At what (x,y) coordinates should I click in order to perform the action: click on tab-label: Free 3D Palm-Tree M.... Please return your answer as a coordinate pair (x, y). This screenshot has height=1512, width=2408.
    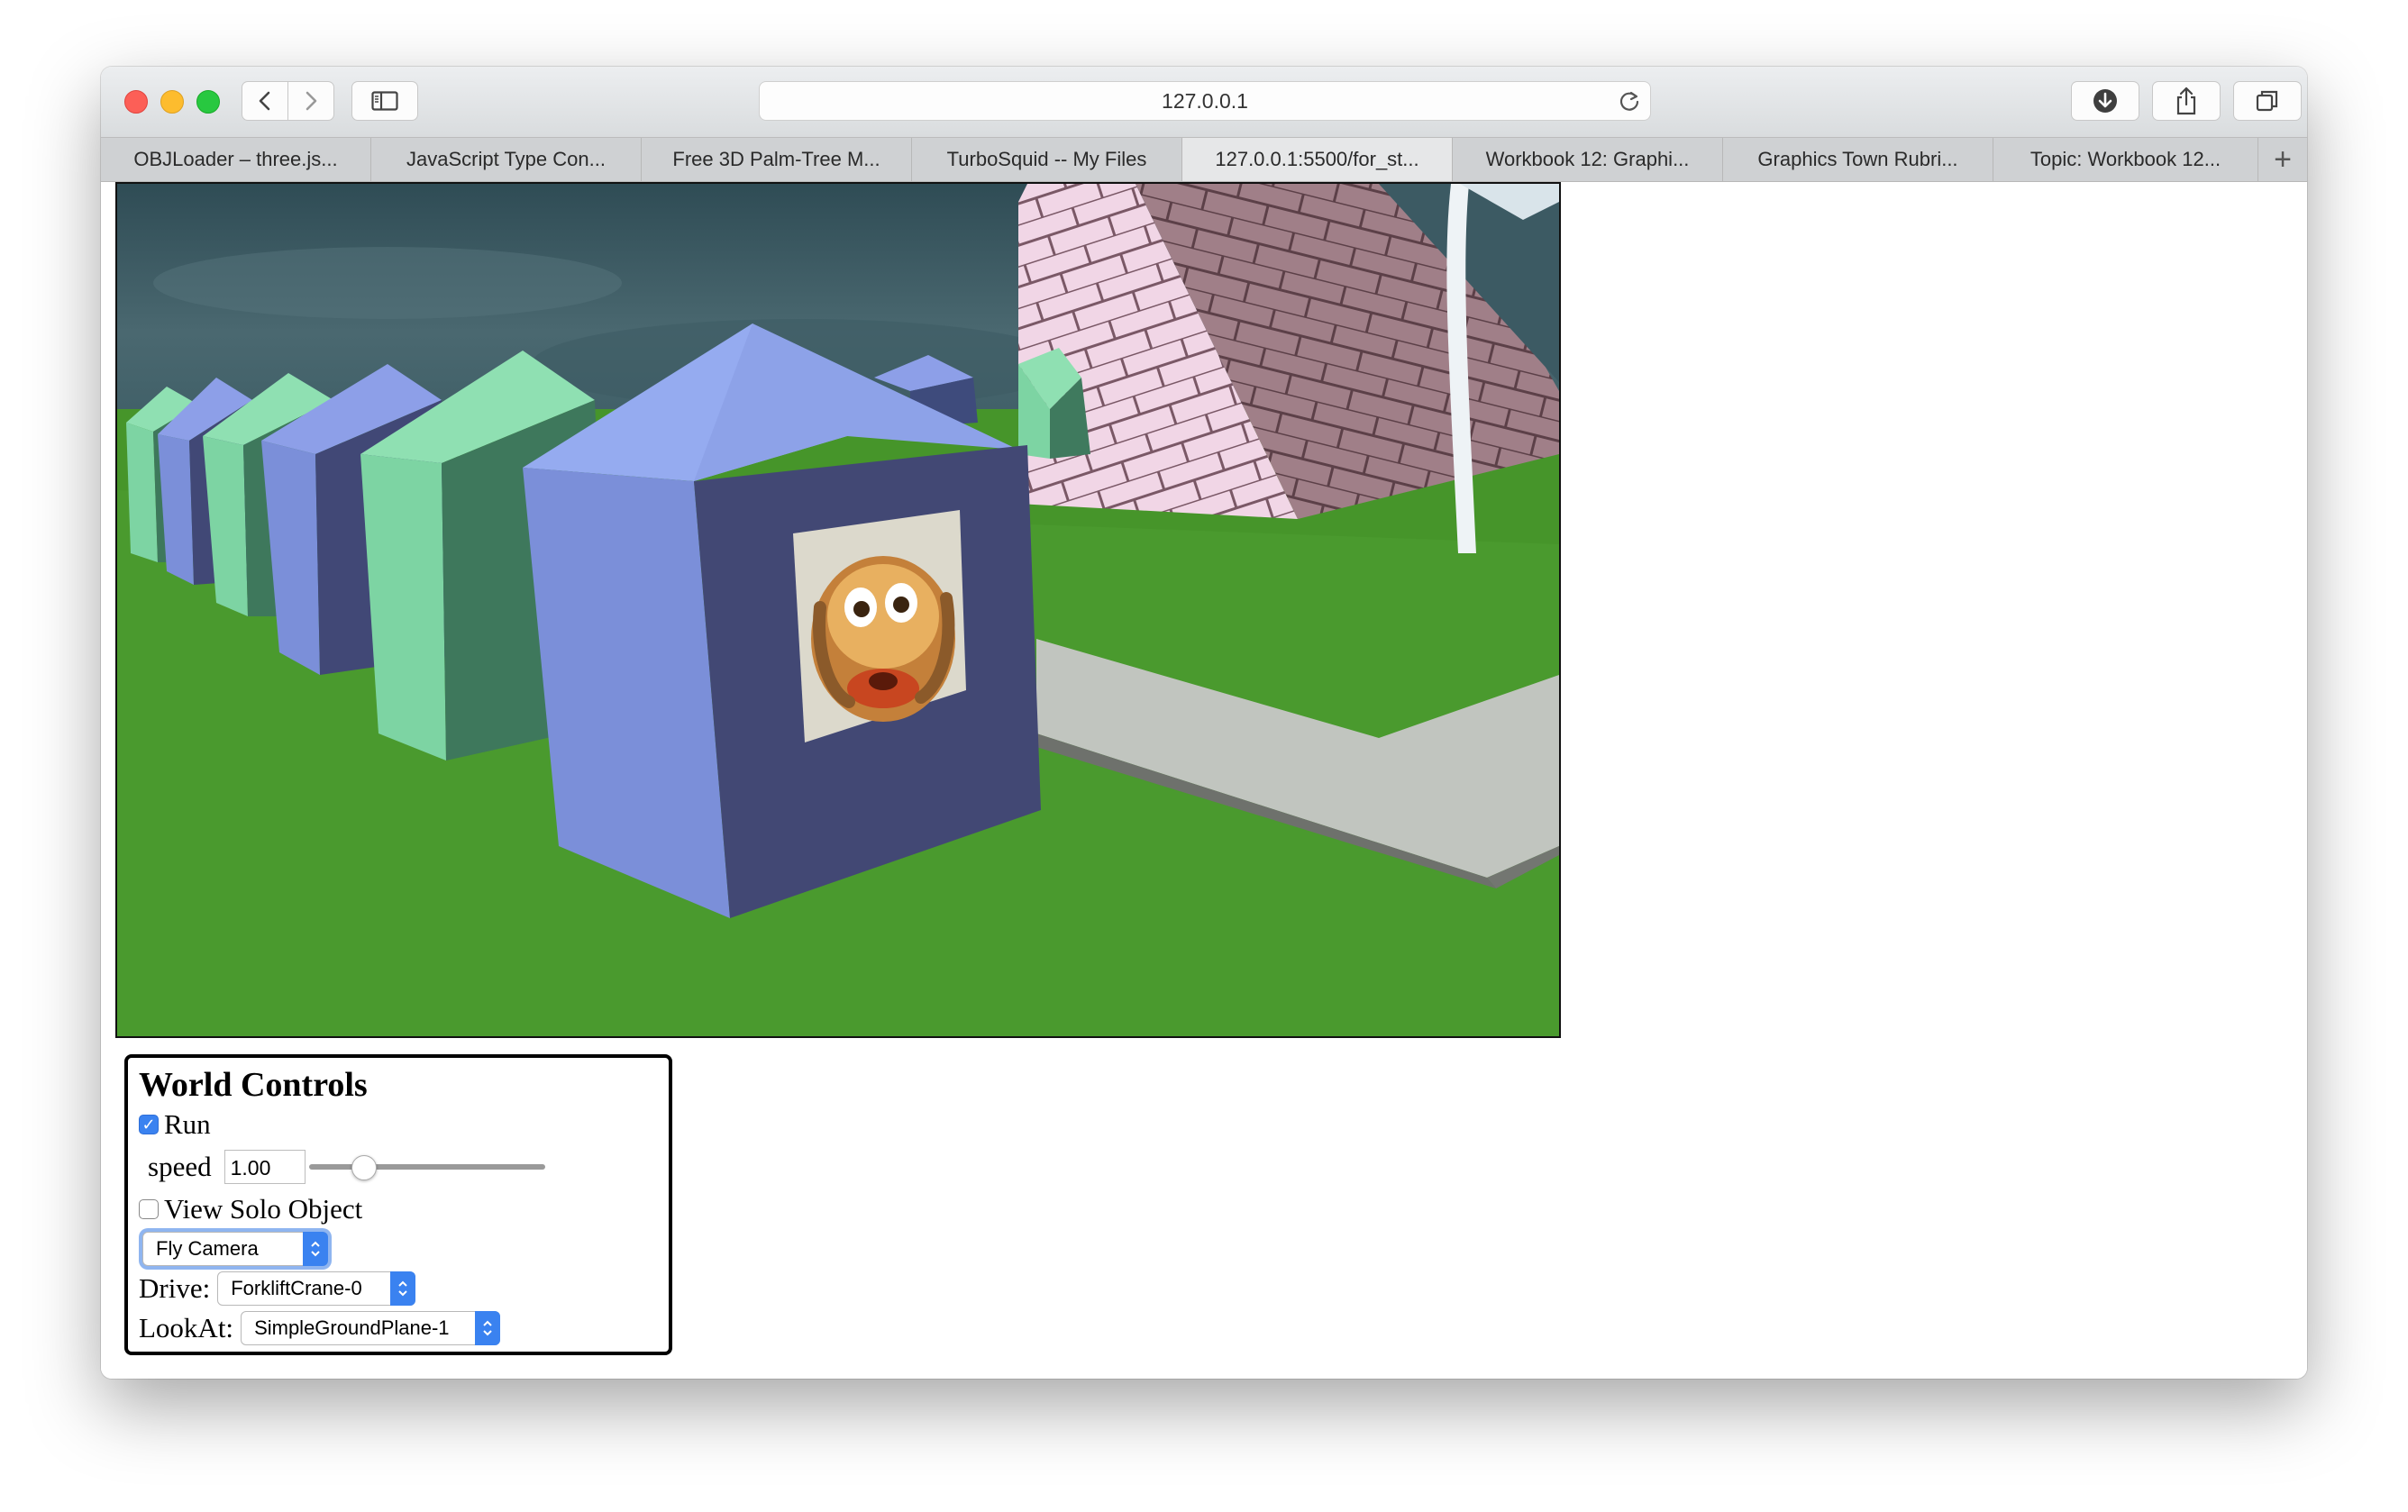
    Looking at the image, I should click on (776, 159).